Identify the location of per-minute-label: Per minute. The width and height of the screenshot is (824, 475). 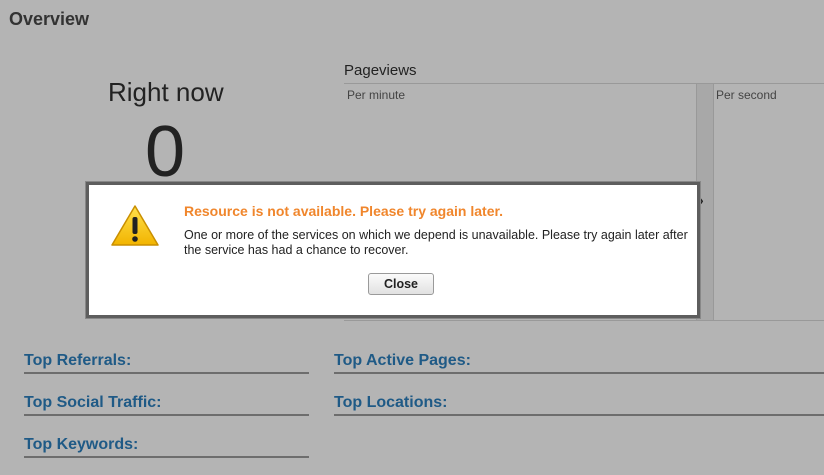
(376, 95).